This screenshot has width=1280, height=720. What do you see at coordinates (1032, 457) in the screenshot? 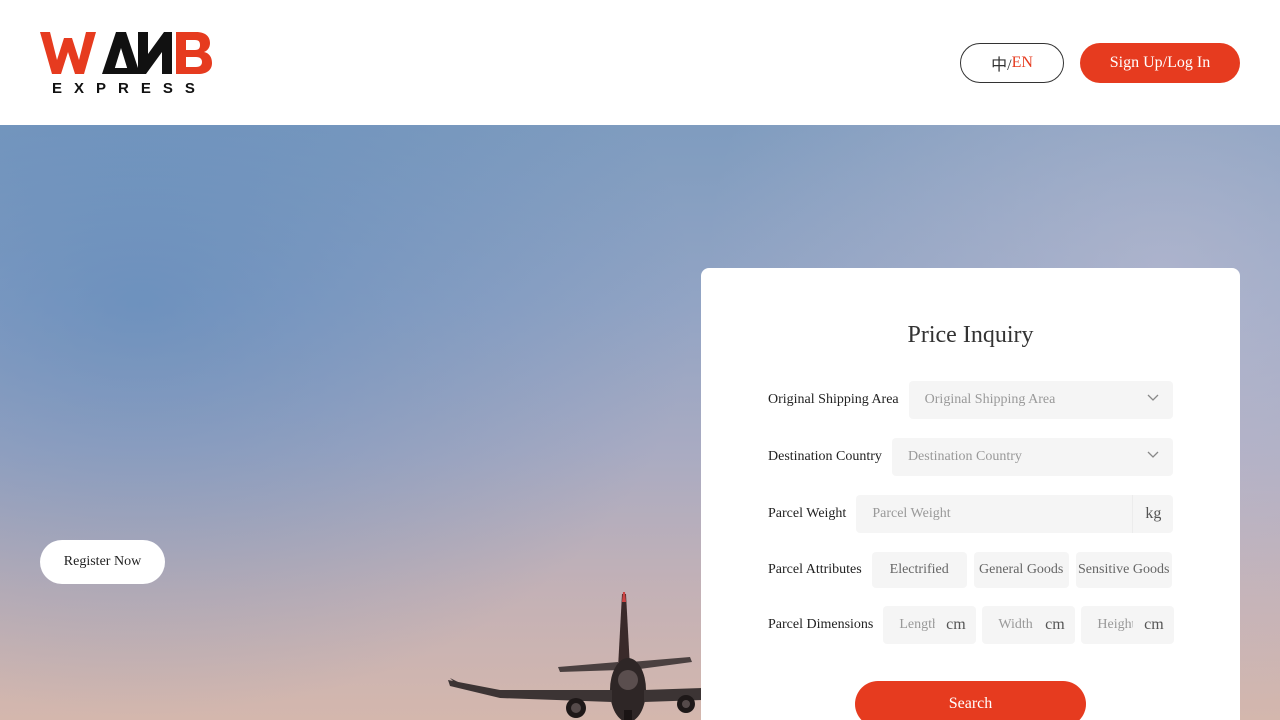
I see `destination-select: Destination Country` at bounding box center [1032, 457].